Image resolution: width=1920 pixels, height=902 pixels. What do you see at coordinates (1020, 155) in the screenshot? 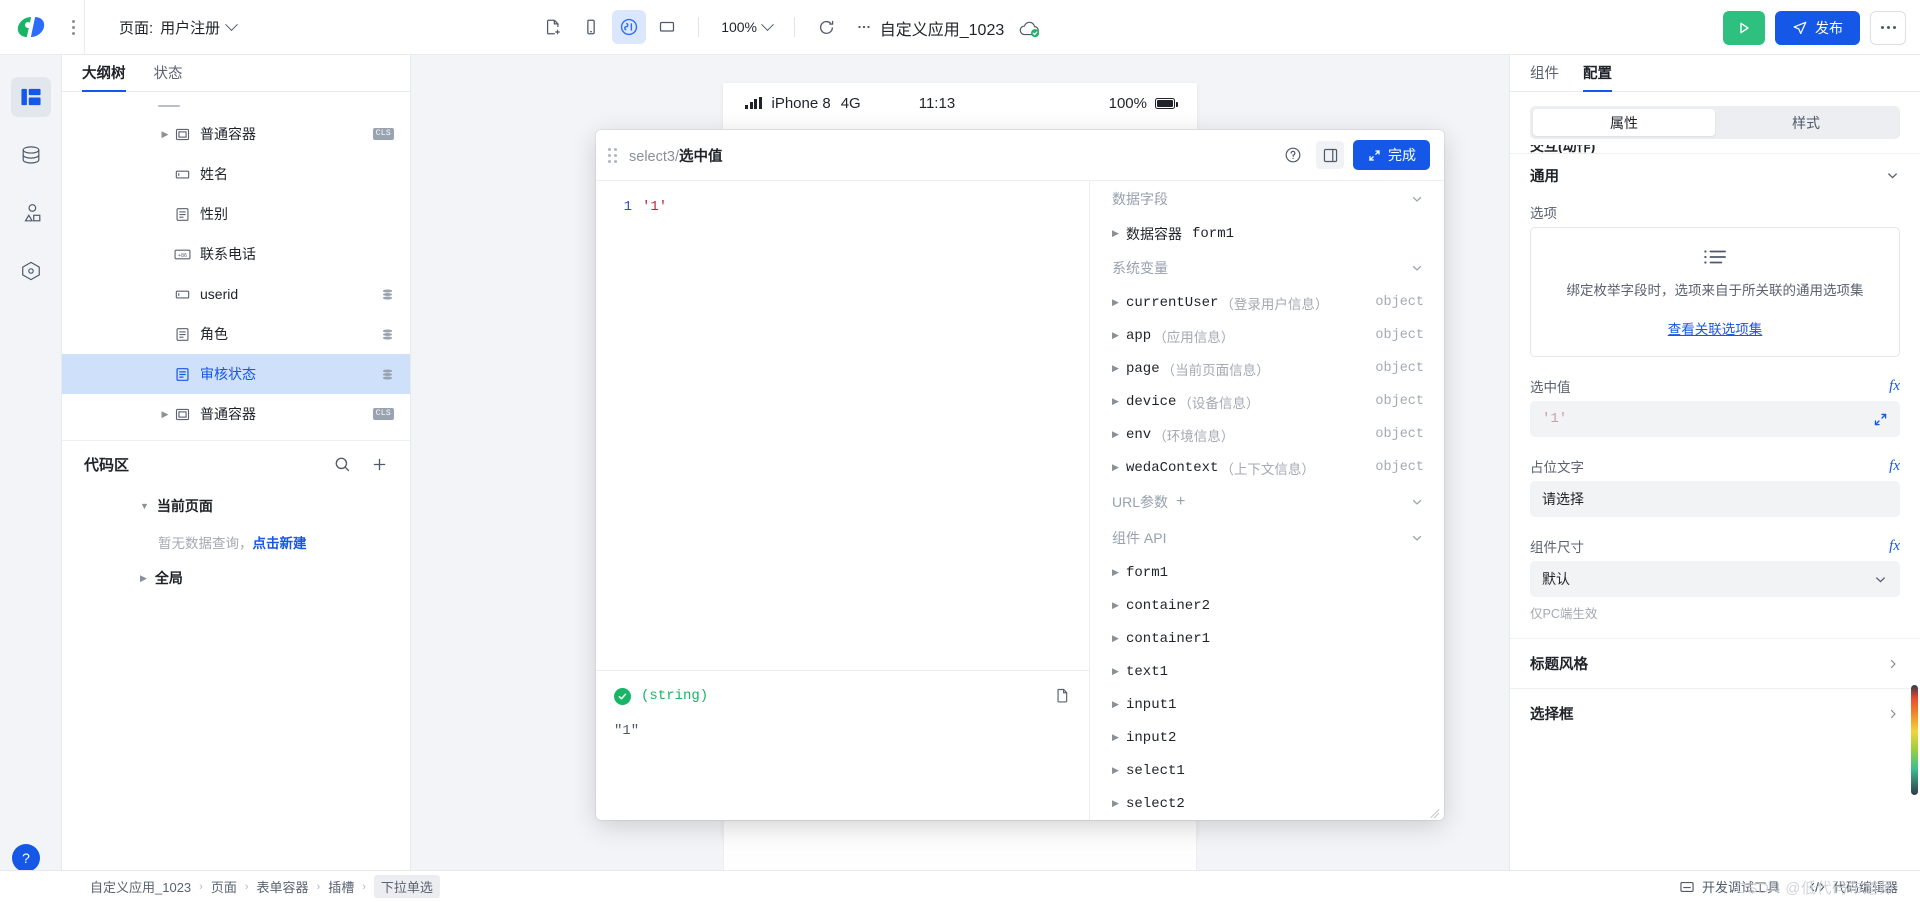
I see `modal-header: select3/选中值 完成` at bounding box center [1020, 155].